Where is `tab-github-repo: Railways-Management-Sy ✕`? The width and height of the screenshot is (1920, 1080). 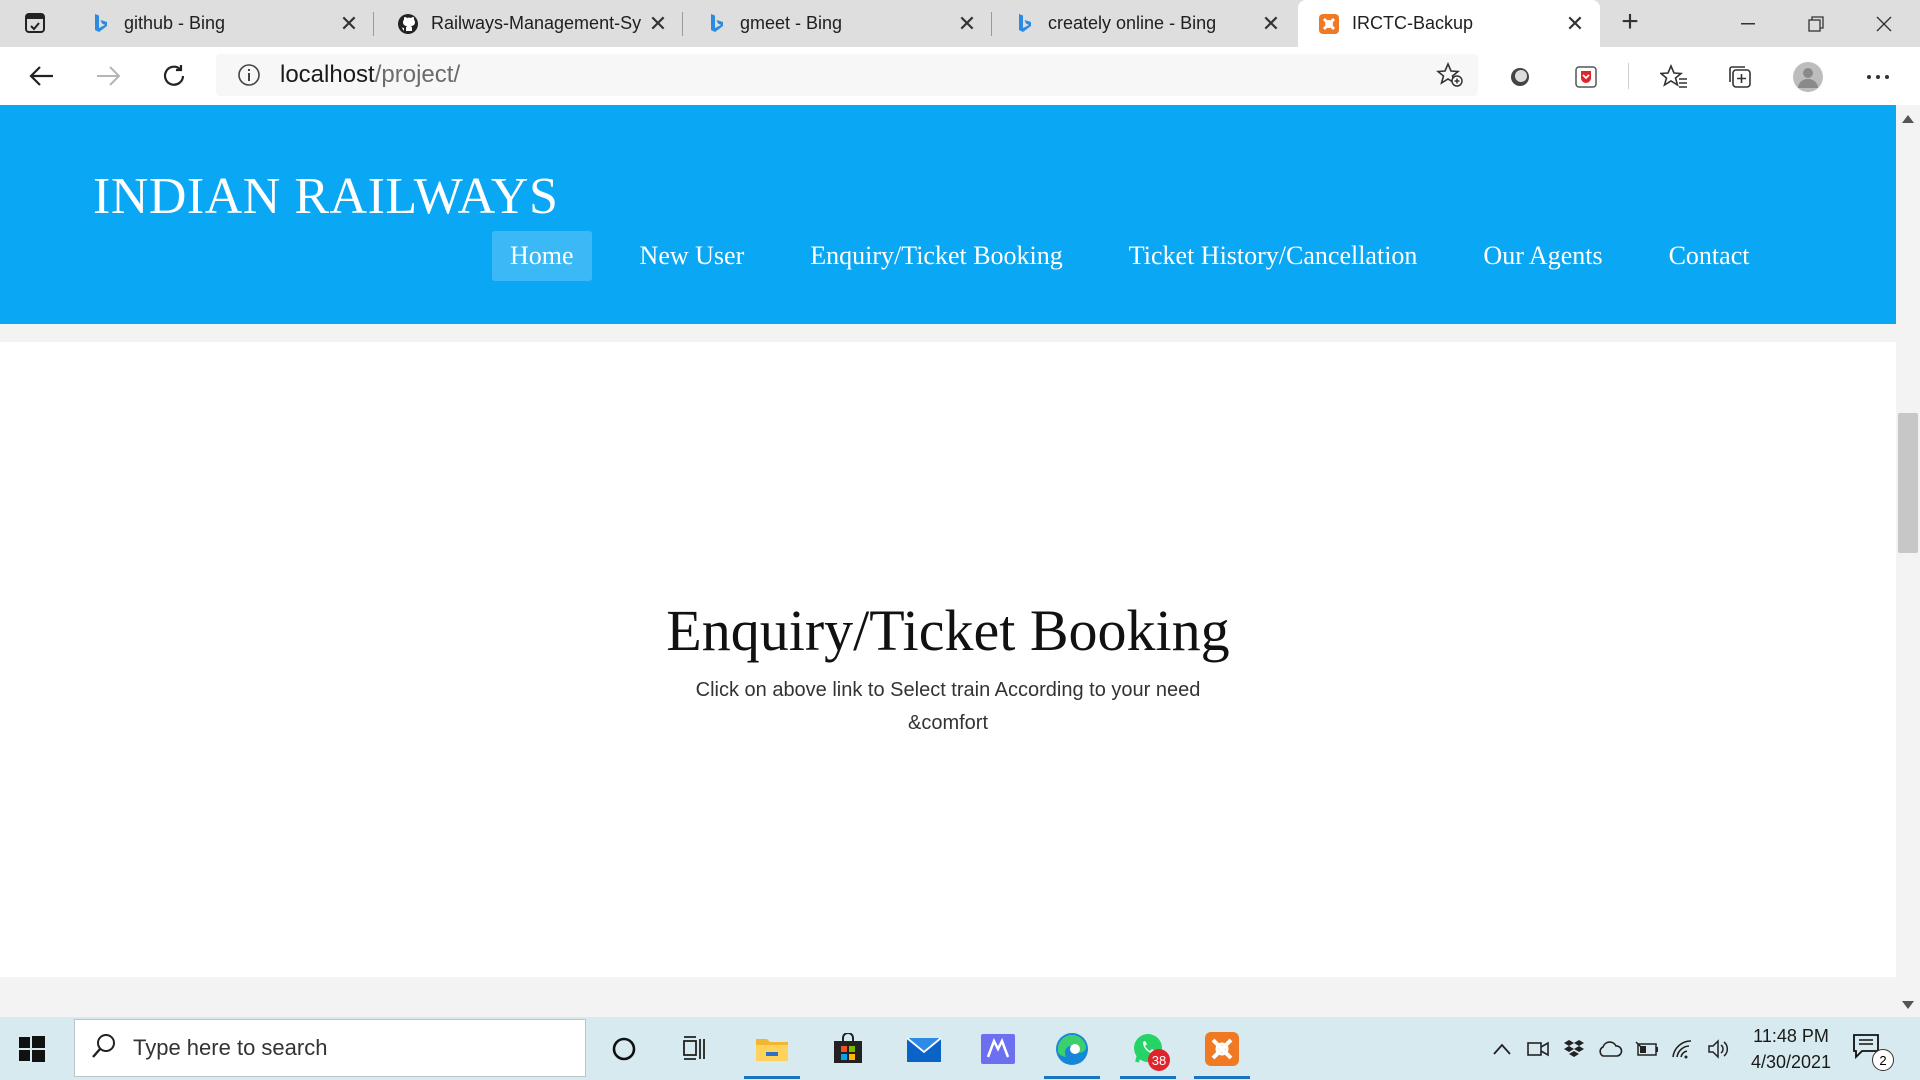 tab-github-repo: Railways-Management-Sy ✕ is located at coordinates (530, 23).